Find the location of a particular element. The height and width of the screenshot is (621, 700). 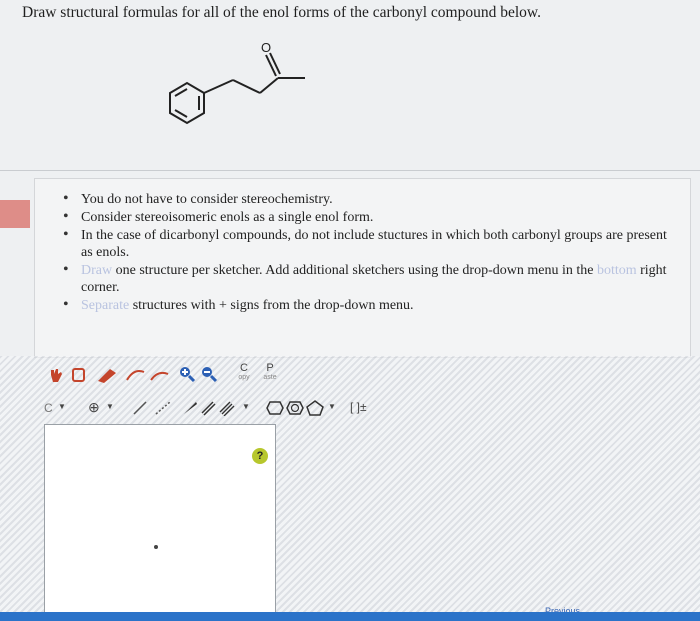

bottom-bar is located at coordinates (350, 616).